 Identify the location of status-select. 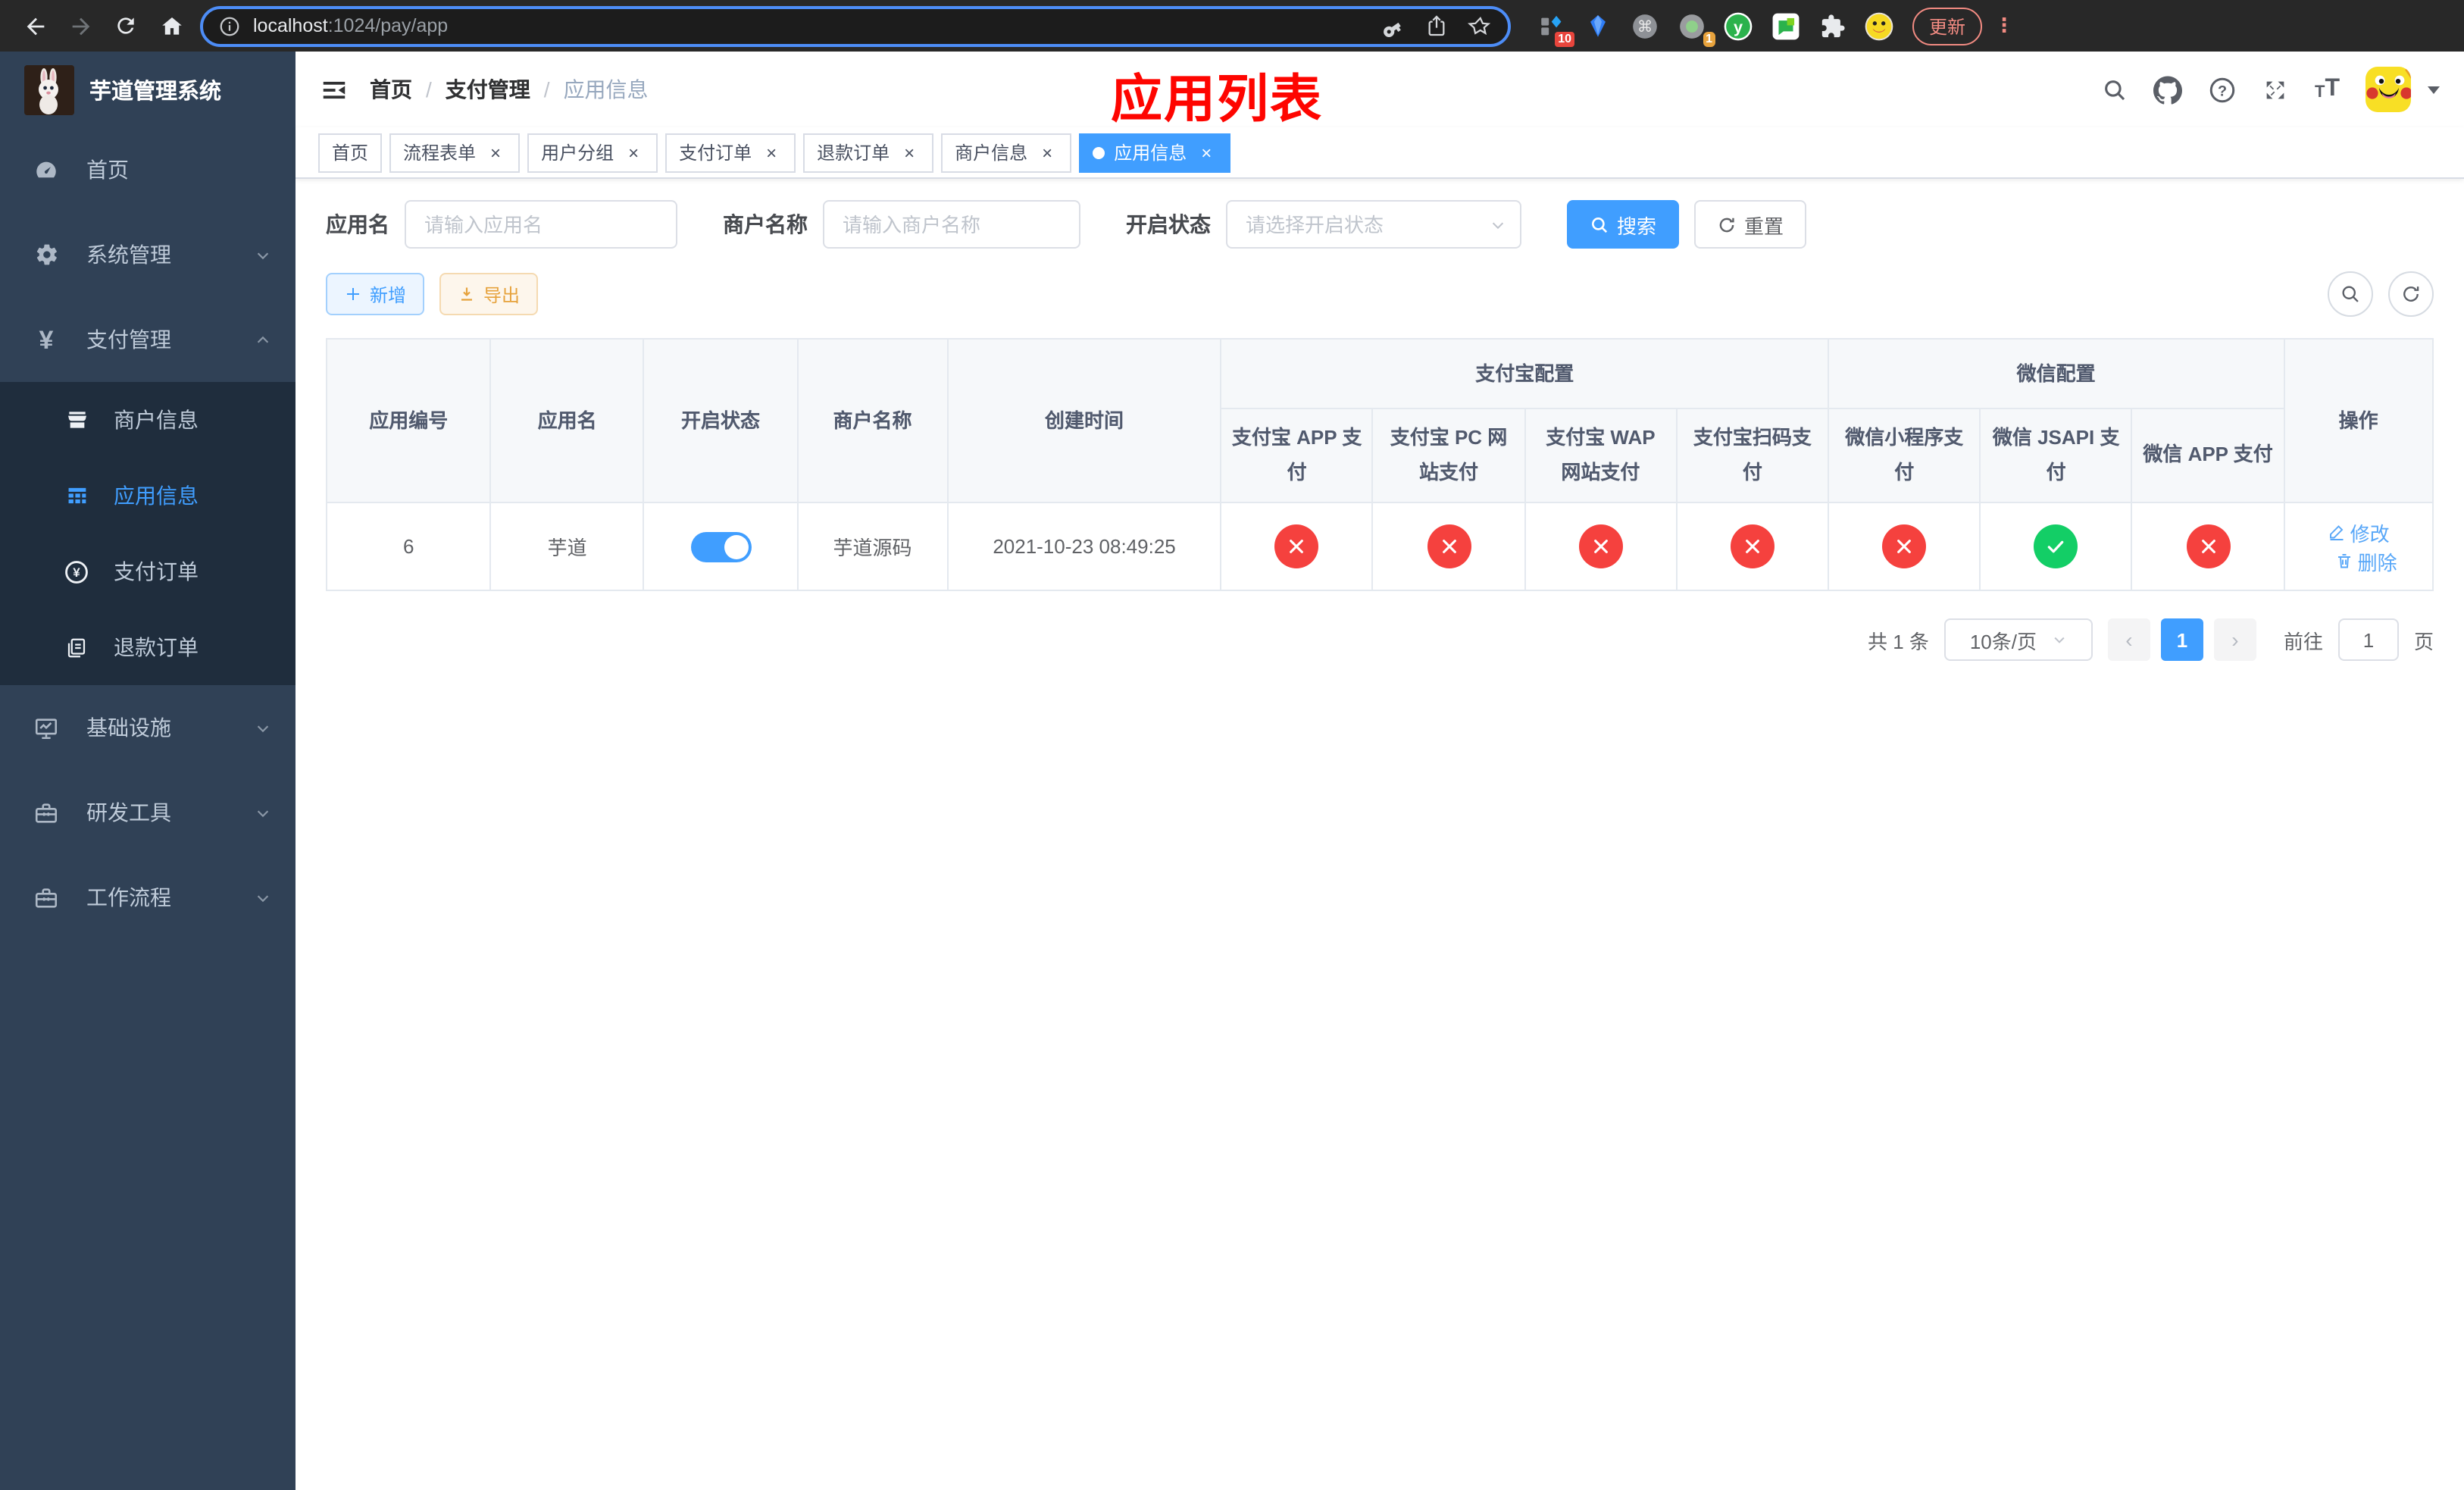
(1373, 224).